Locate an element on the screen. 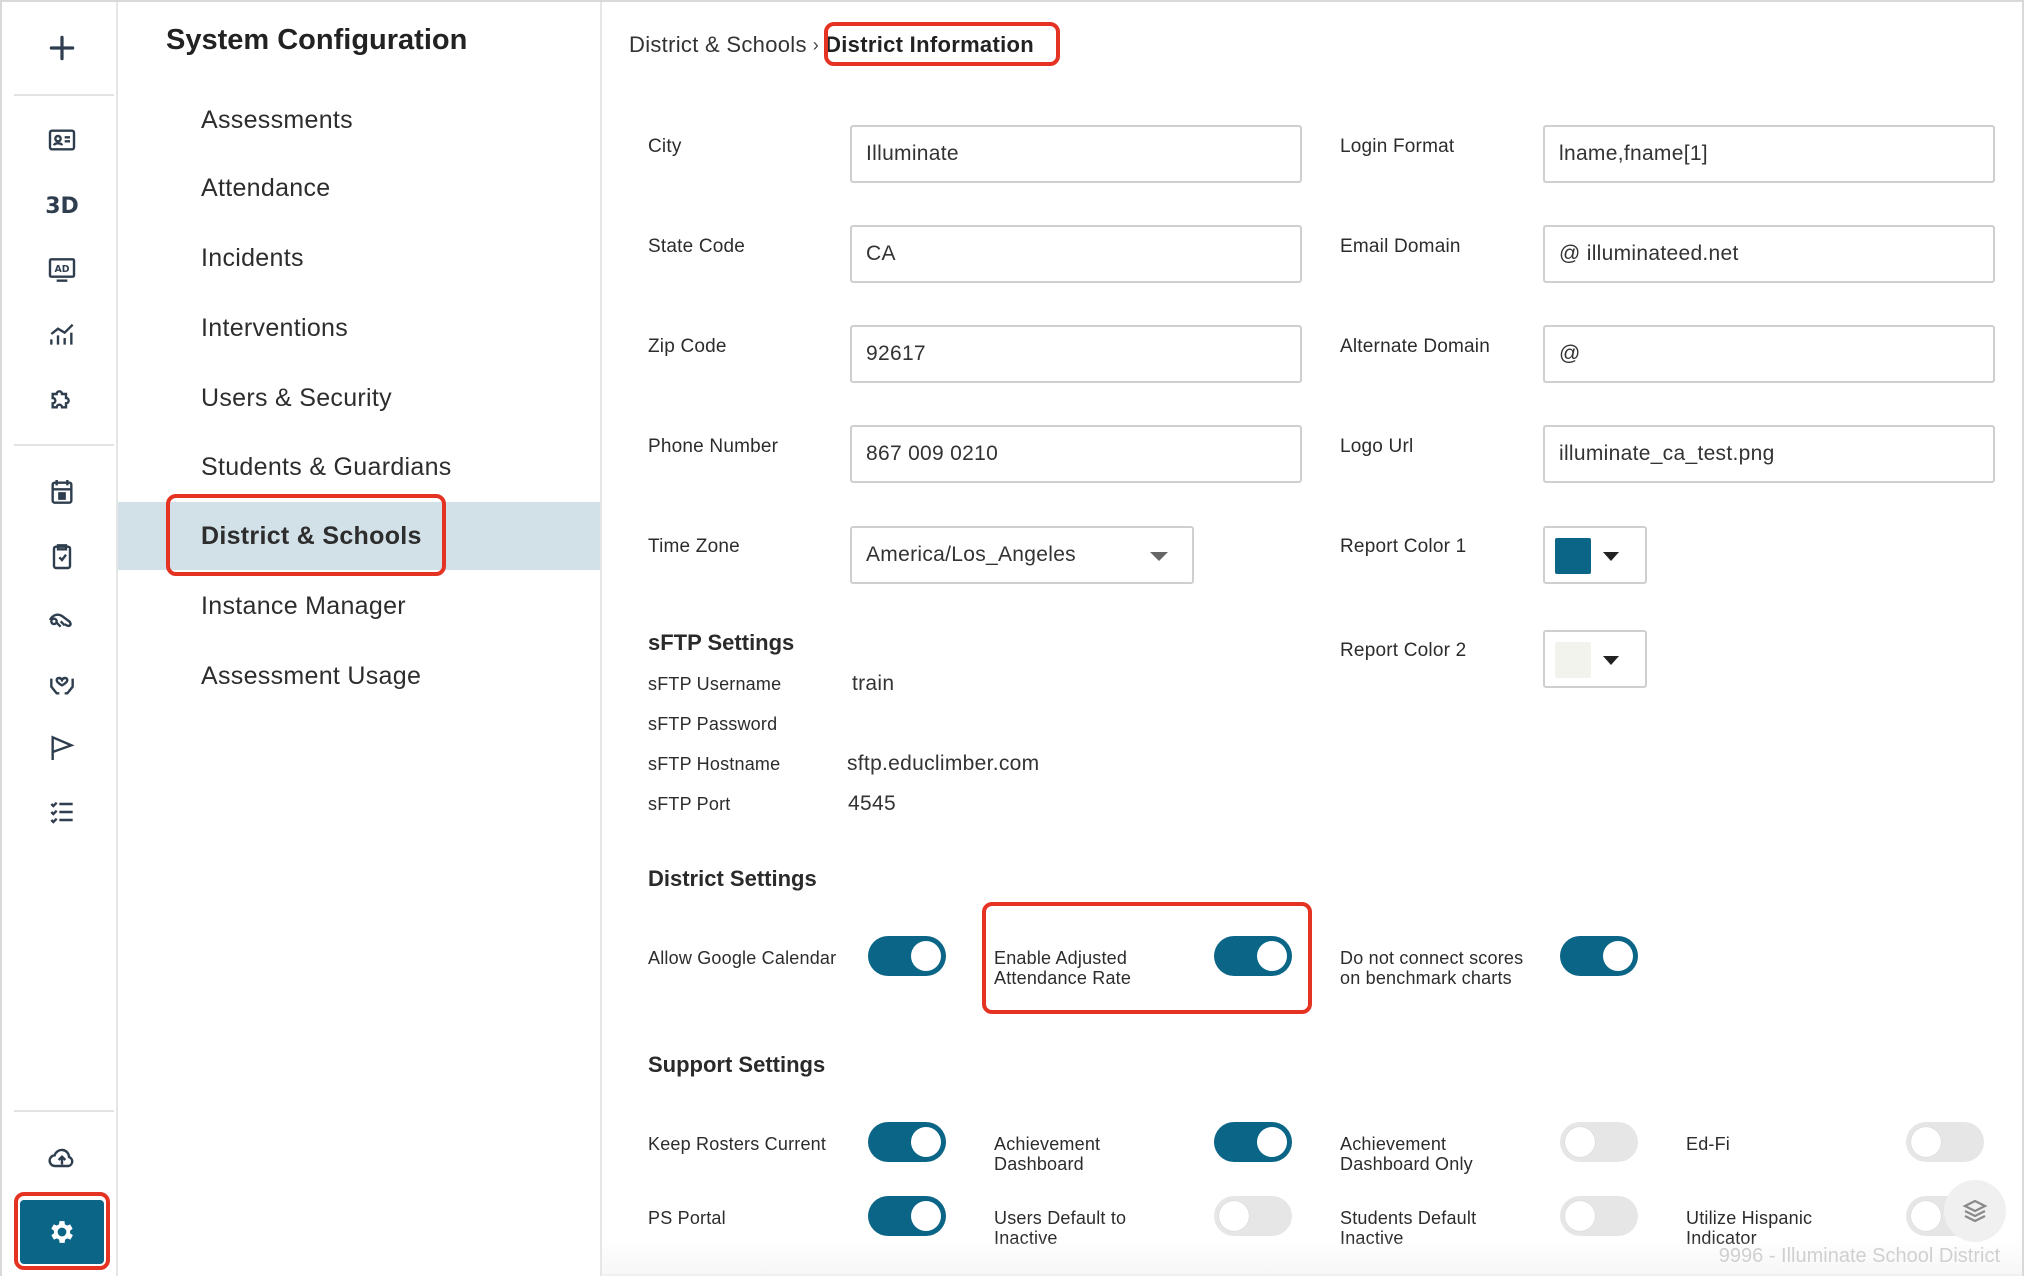 This screenshot has width=2024, height=1276. menu-item-interventions: Interventions is located at coordinates (359, 328).